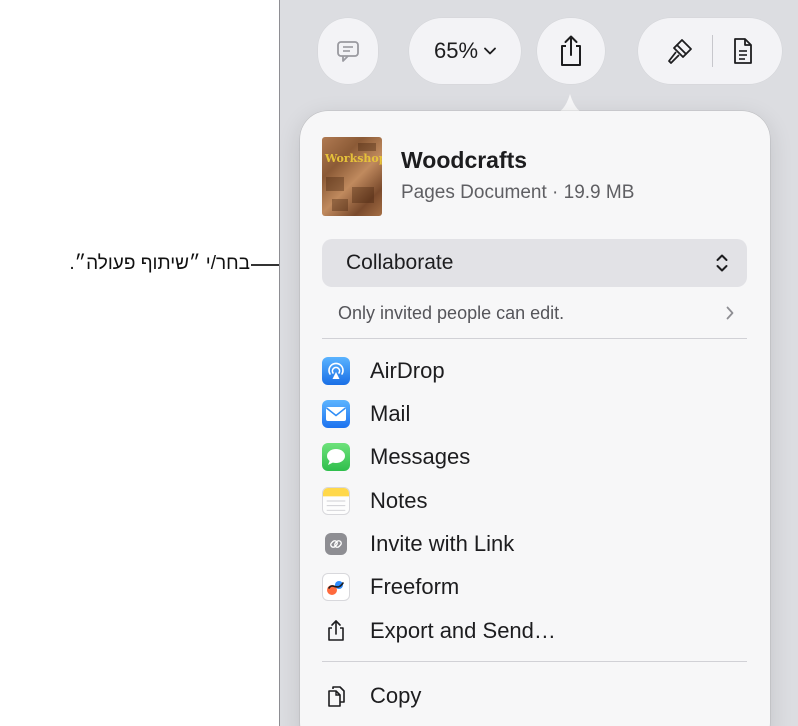  What do you see at coordinates (336, 544) in the screenshot?
I see `link-icon` at bounding box center [336, 544].